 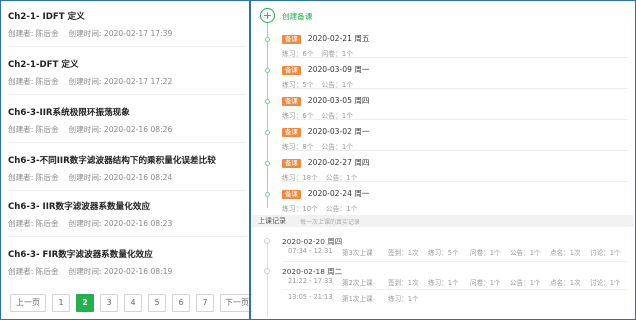 What do you see at coordinates (120, 129) in the screenshot?
I see `course-time: 创建时间: 2020-02-16 08:26` at bounding box center [120, 129].